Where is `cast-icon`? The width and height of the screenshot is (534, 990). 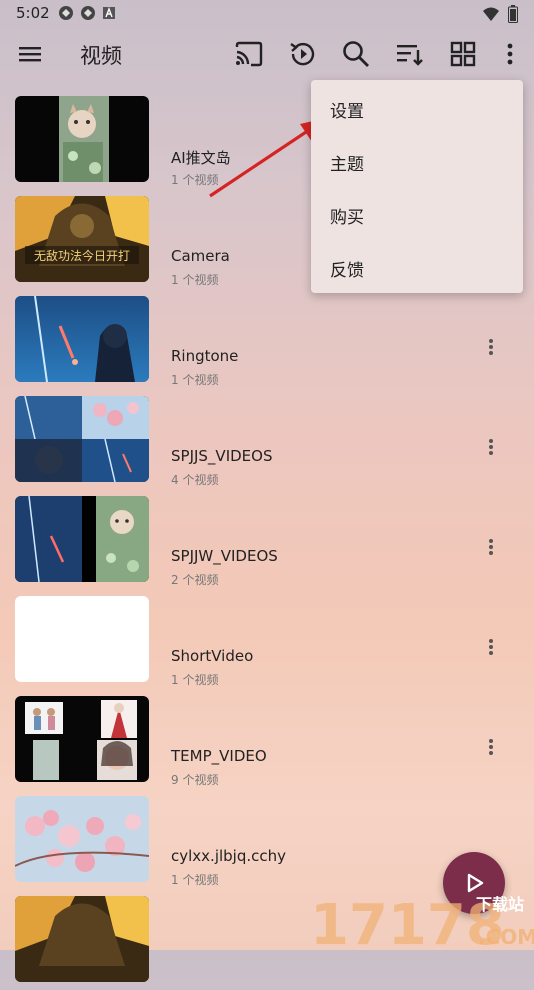 cast-icon is located at coordinates (249, 54).